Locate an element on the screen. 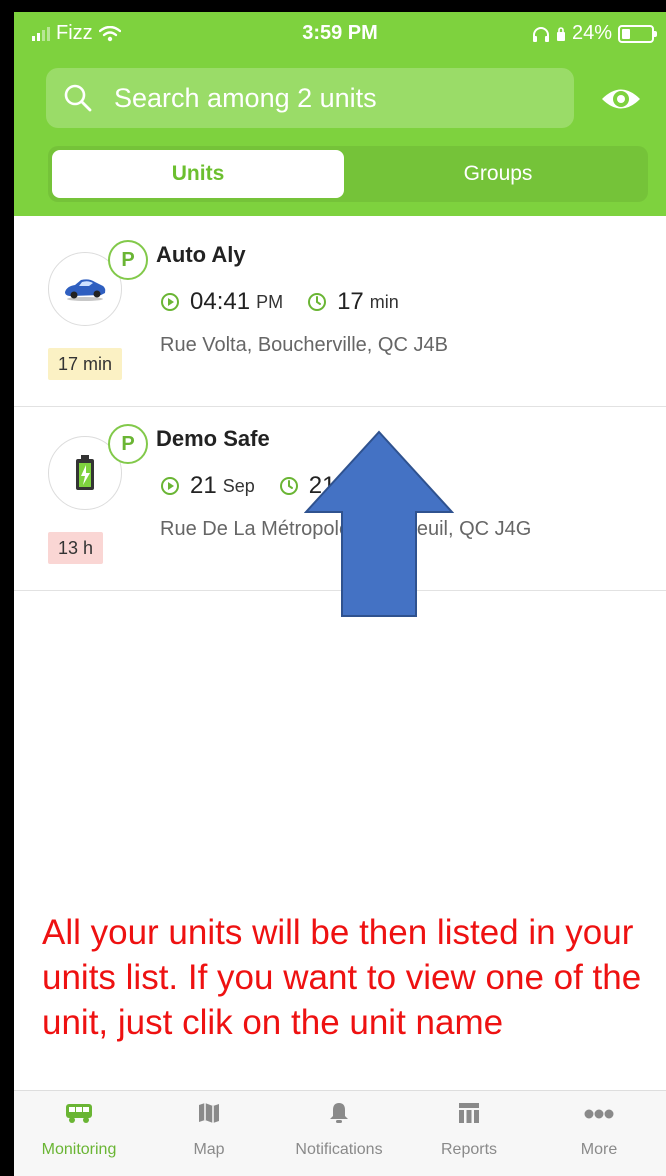  tab-label: Map is located at coordinates (209, 1149).